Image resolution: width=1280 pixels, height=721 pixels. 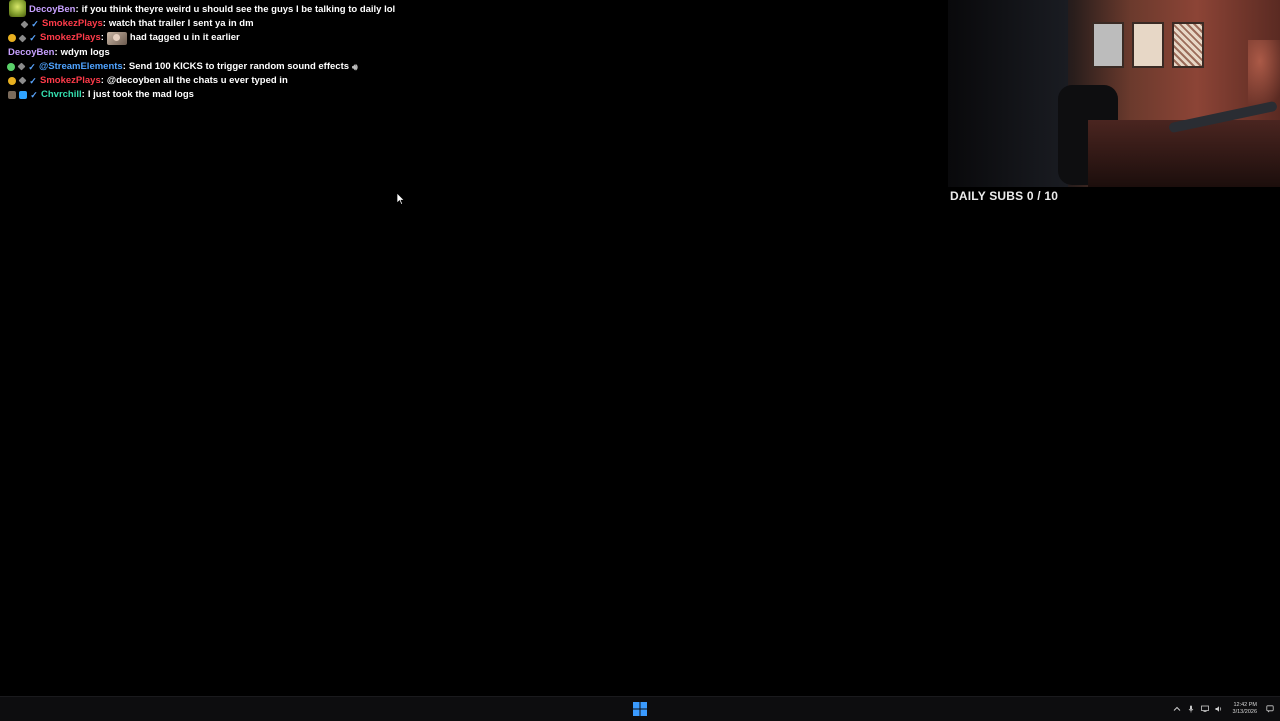 What do you see at coordinates (1223, 709) in the screenshot?
I see `system-tray: 12:42 PM 3/13/2026` at bounding box center [1223, 709].